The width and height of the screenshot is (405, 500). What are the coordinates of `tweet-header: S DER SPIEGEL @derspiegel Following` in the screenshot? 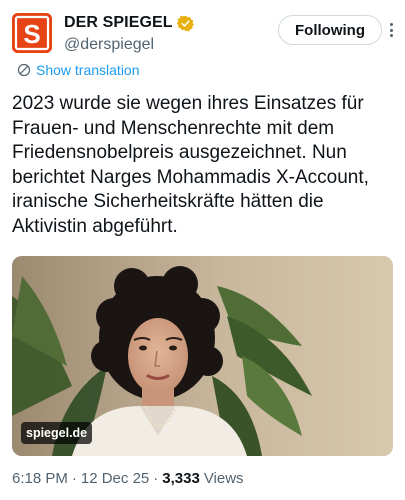 It's located at (202, 34).